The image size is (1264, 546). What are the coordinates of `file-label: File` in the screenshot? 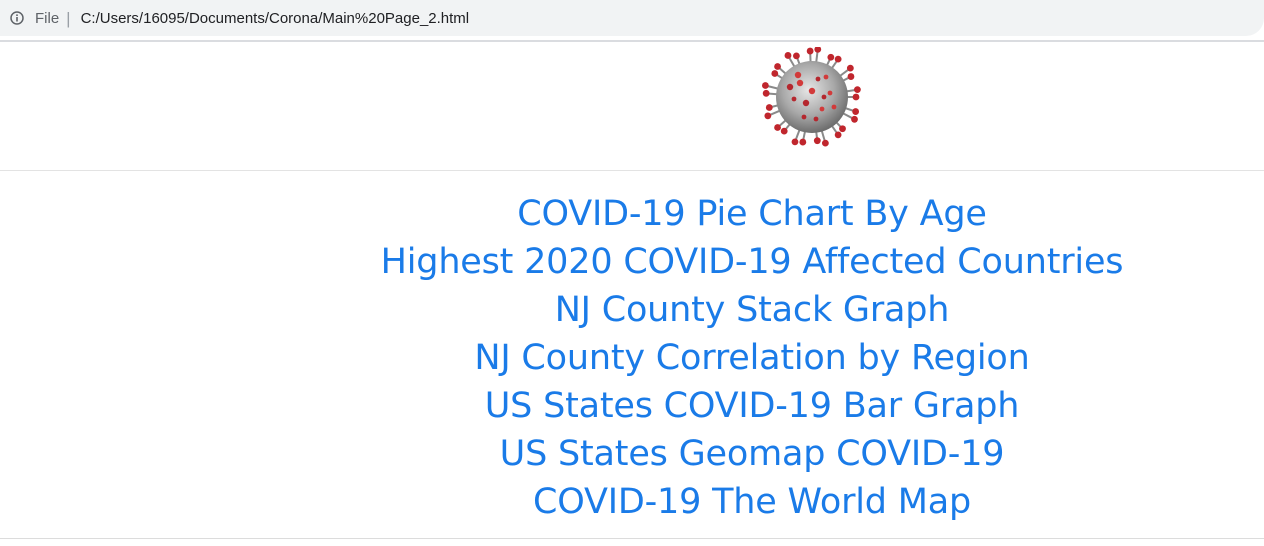 It's located at (47, 18).